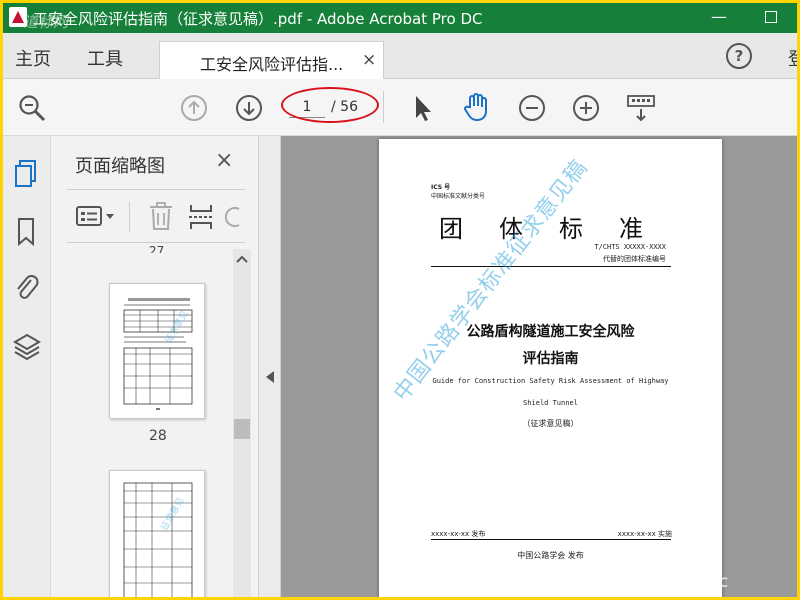 This screenshot has width=800, height=600. Describe the element at coordinates (771, 17) in the screenshot. I see `maximize-button` at that location.